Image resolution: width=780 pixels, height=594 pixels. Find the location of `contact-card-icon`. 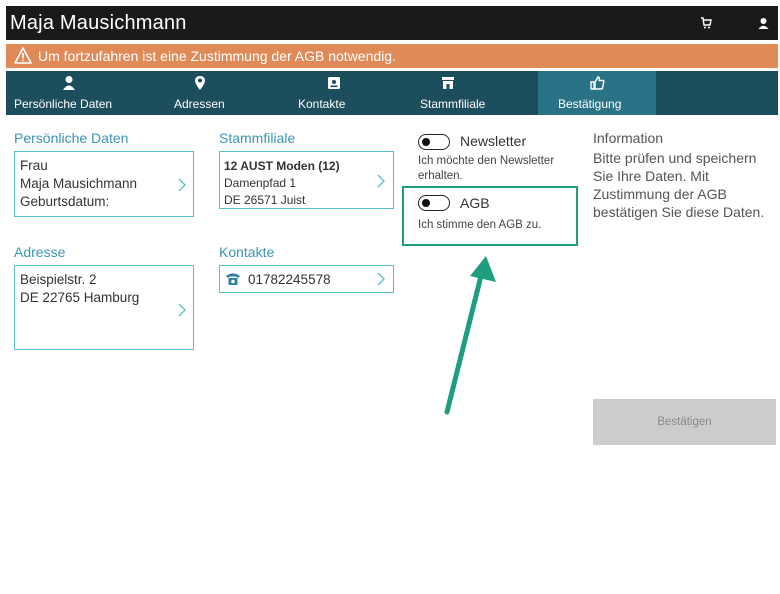

contact-card-icon is located at coordinates (334, 83).